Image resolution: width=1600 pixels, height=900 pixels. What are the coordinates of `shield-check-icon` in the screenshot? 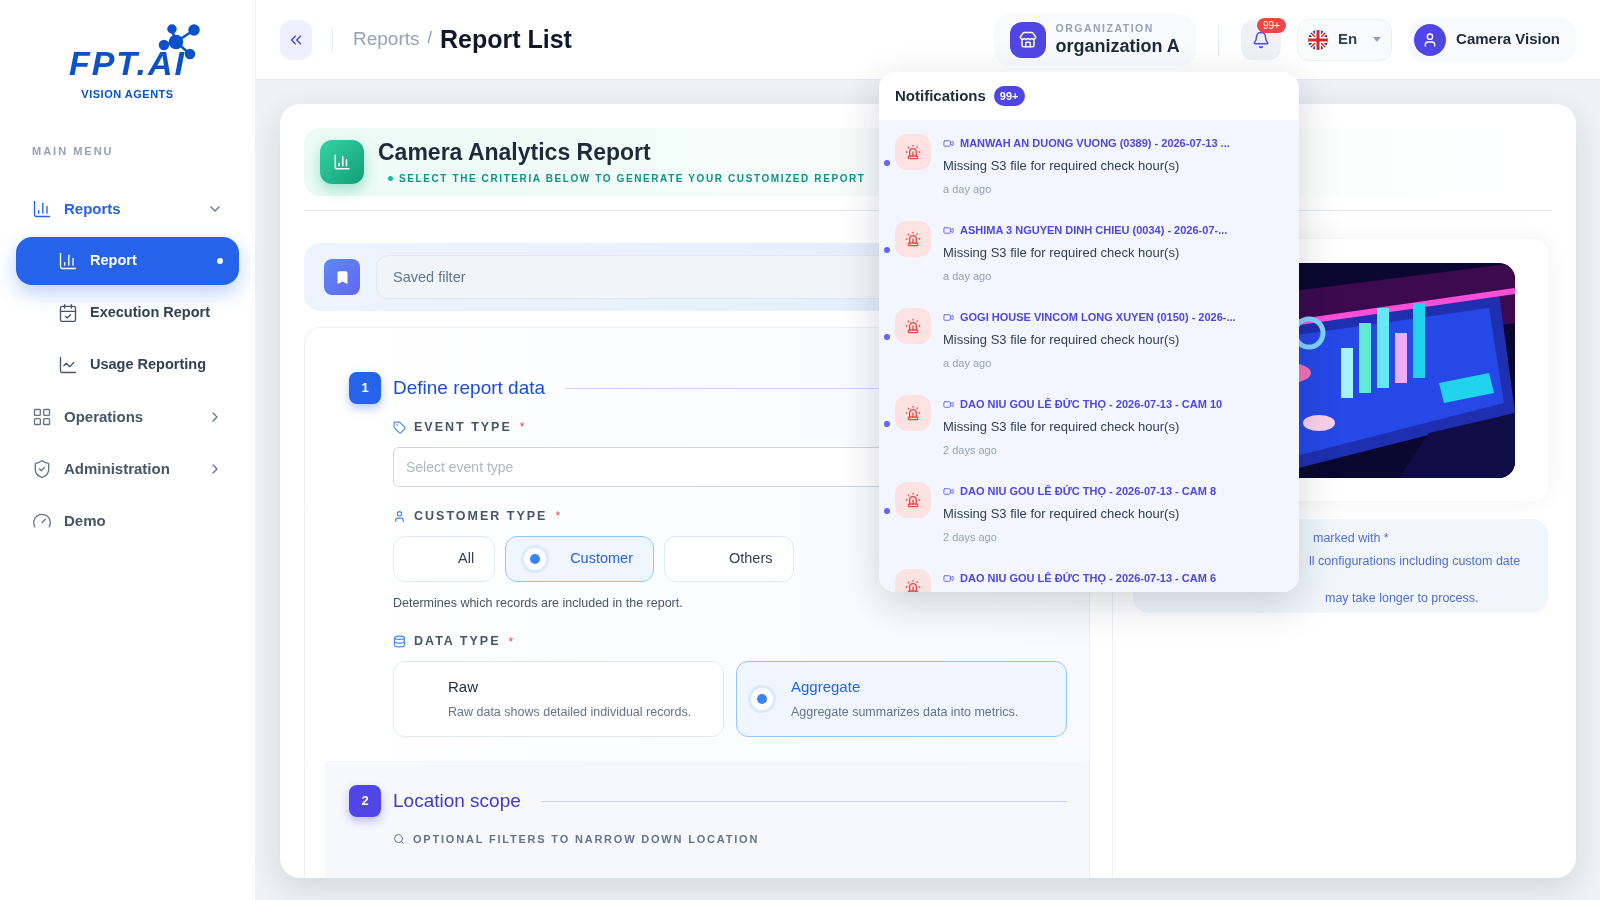 It's located at (42, 469).